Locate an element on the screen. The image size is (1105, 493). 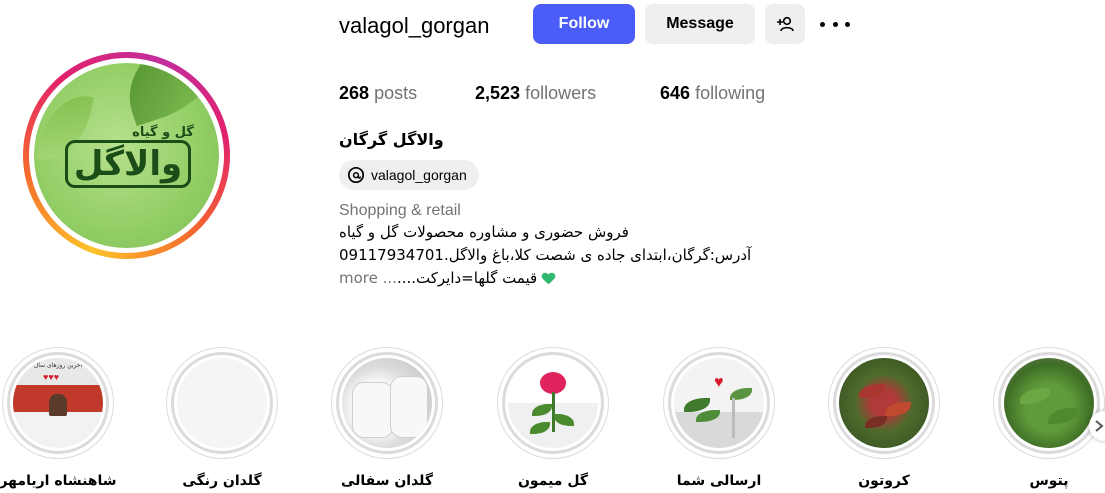
stem-graphic is located at coordinates (553, 412).